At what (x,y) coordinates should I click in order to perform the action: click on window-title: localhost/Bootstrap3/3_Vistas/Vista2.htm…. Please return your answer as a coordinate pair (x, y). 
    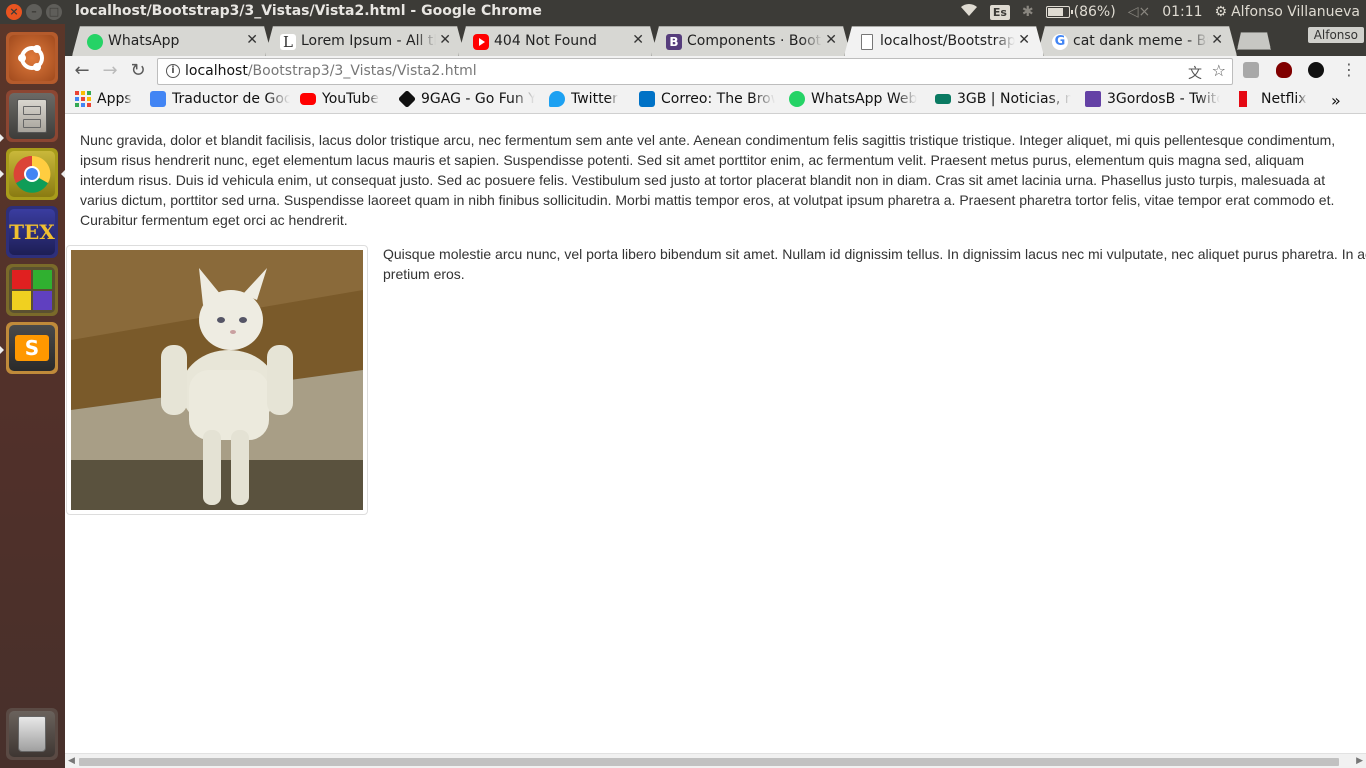
    Looking at the image, I should click on (308, 11).